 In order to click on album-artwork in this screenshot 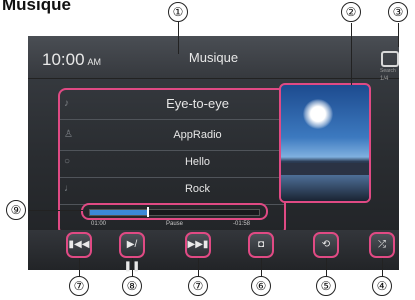, I will do `click(325, 143)`.